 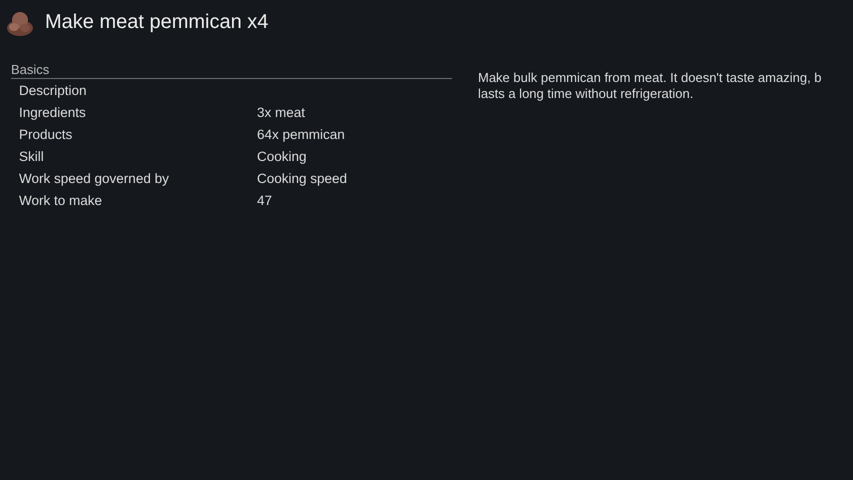 What do you see at coordinates (53, 112) in the screenshot?
I see `stat-label: Ingredients` at bounding box center [53, 112].